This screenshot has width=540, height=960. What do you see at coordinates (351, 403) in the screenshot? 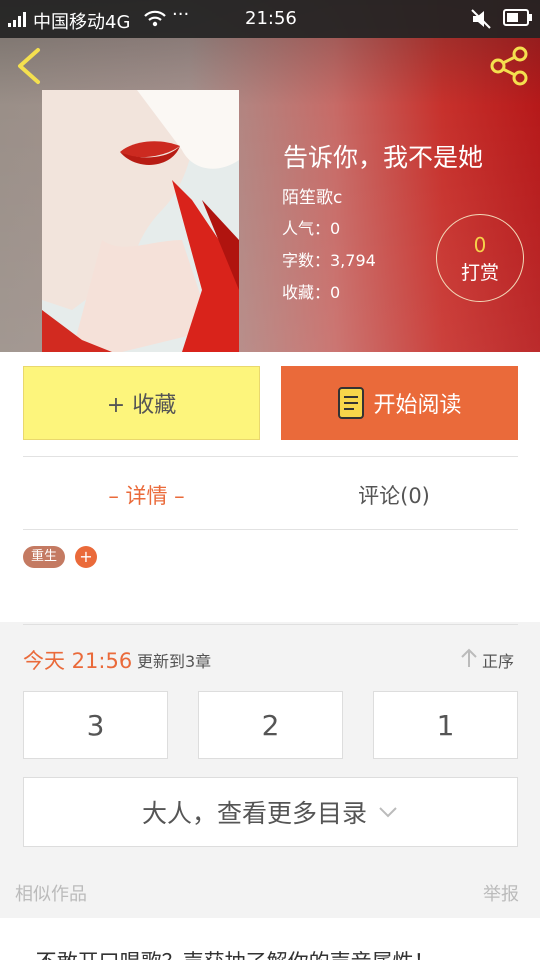
I see `book-icon` at bounding box center [351, 403].